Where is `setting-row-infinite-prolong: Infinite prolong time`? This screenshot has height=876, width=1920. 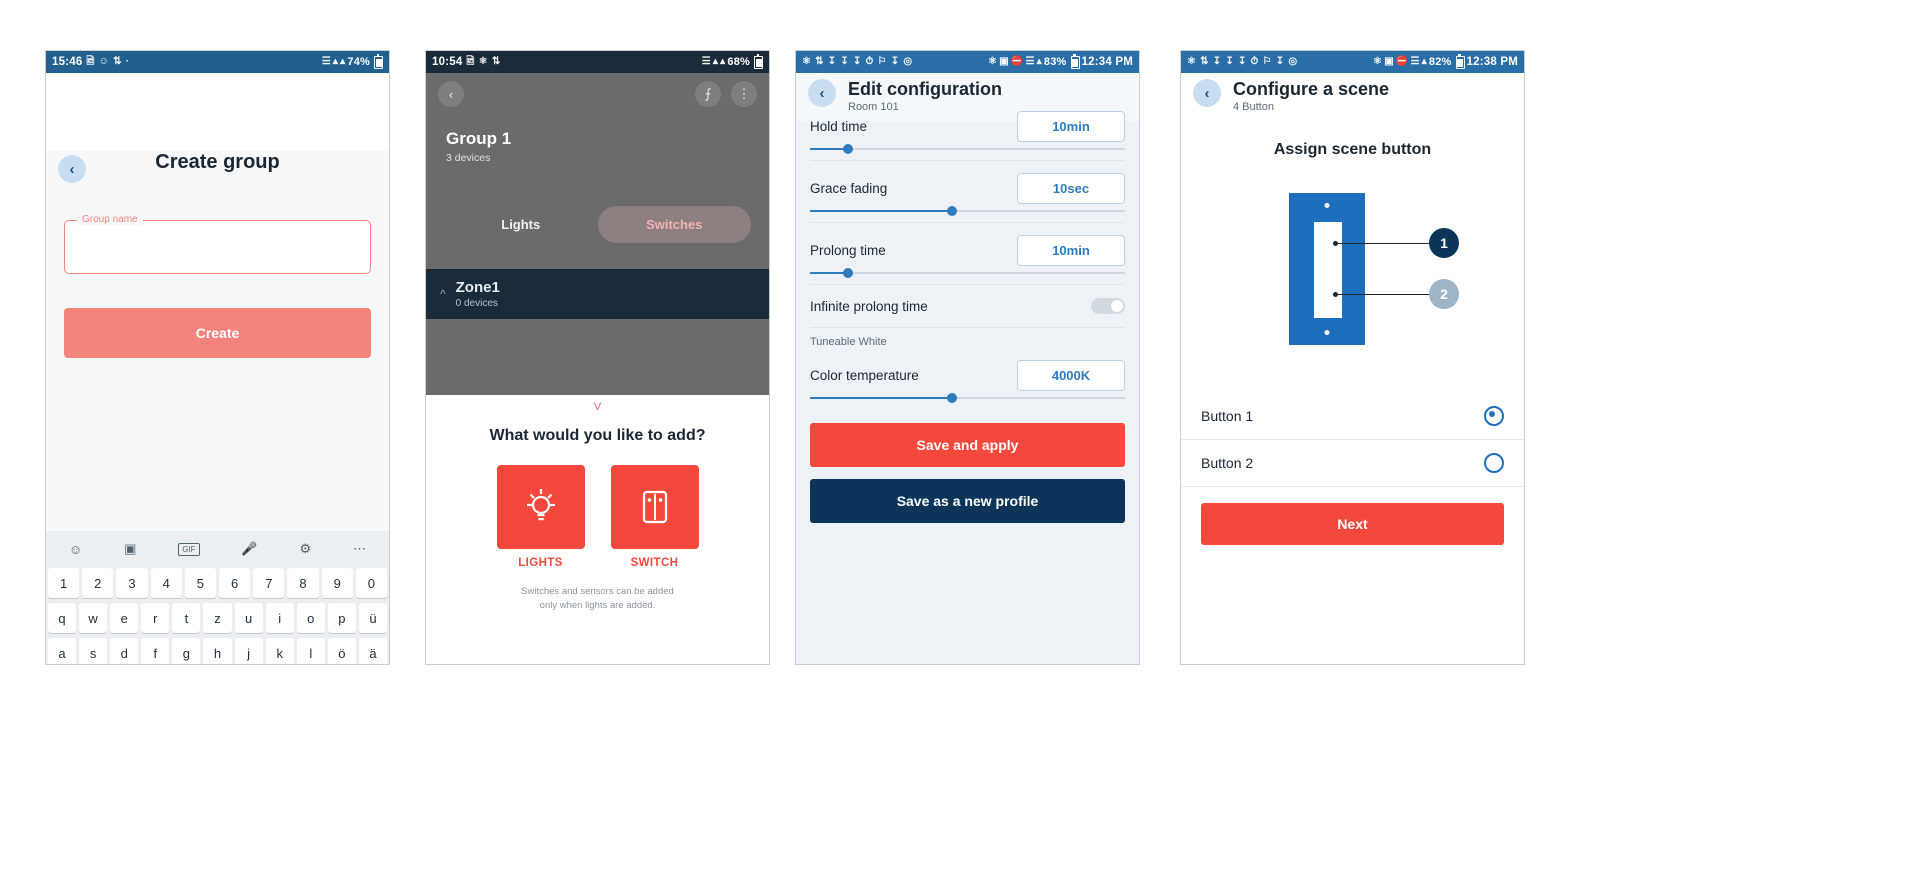
setting-row-infinite-prolong: Infinite prolong time is located at coordinates (967, 306).